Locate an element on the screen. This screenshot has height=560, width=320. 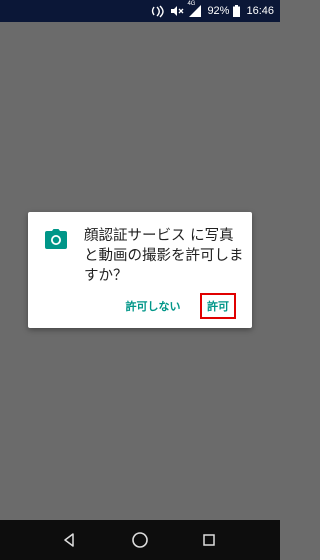
network-type: 4G is located at coordinates (191, 4).